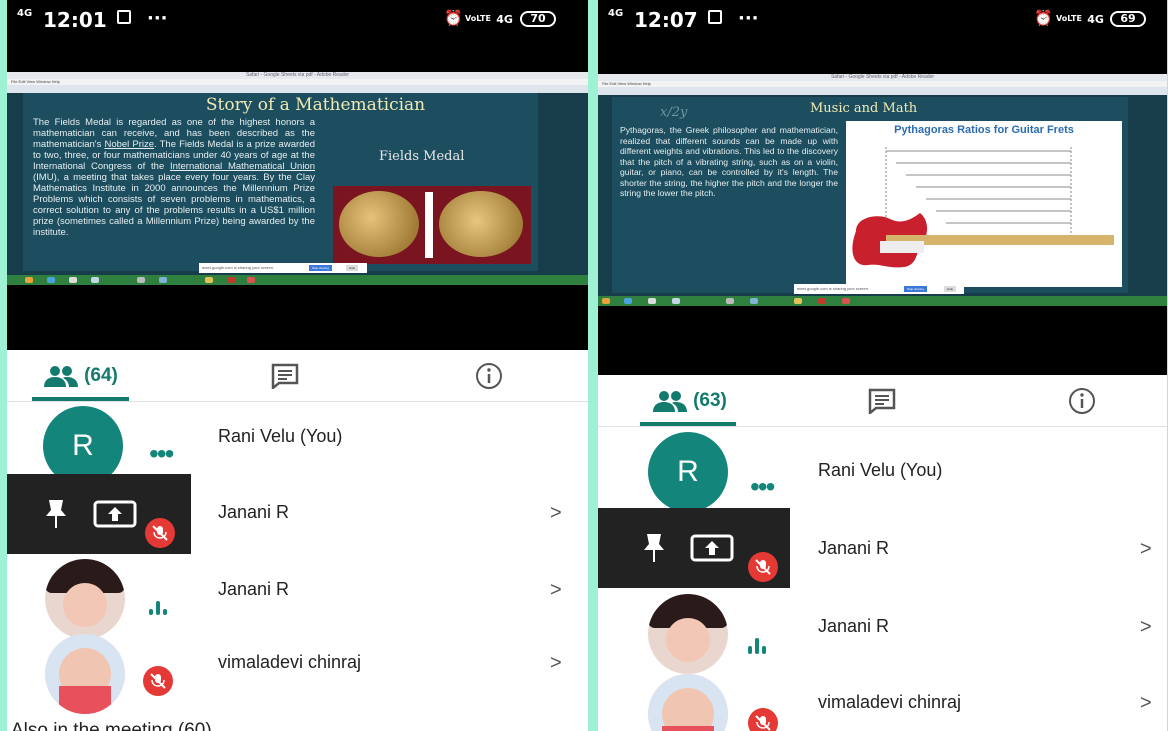 Image resolution: width=1168 pixels, height=731 pixels. Describe the element at coordinates (666, 20) in the screenshot. I see `clock: 12:07` at that location.